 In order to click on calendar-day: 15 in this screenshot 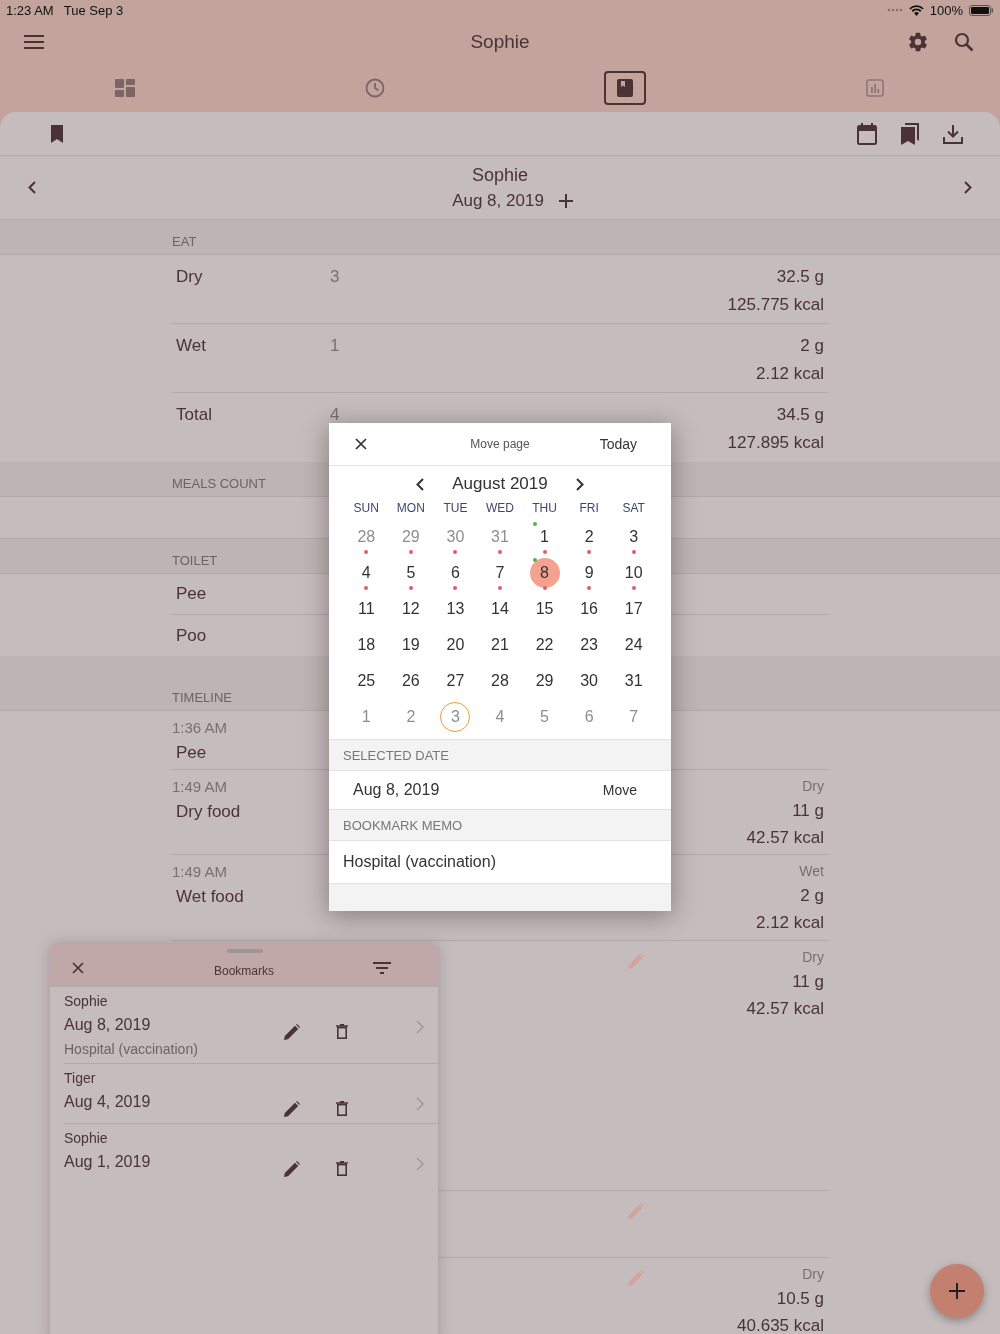, I will do `click(544, 609)`.